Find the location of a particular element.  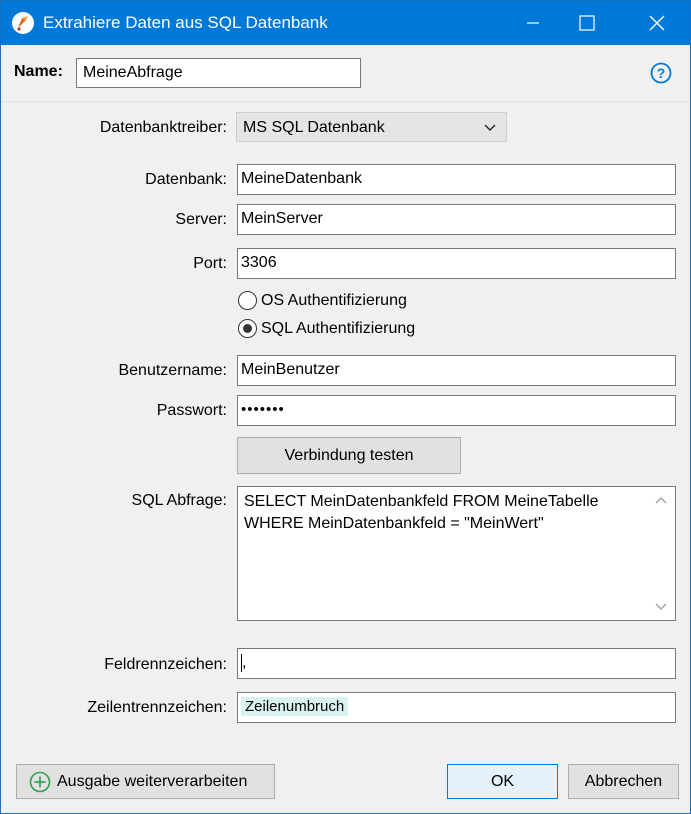

driver-select-value: MS SQL Datenbank is located at coordinates (314, 127).